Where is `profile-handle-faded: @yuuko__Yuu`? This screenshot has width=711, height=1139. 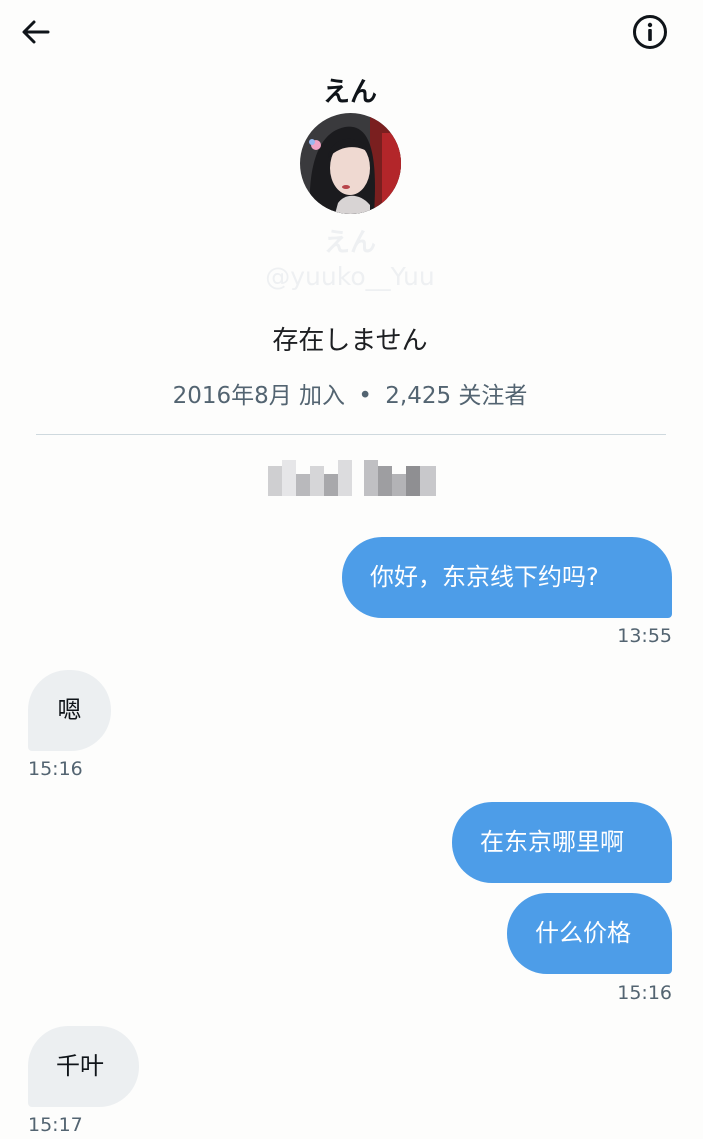 profile-handle-faded: @yuuko__Yuu is located at coordinates (350, 276).